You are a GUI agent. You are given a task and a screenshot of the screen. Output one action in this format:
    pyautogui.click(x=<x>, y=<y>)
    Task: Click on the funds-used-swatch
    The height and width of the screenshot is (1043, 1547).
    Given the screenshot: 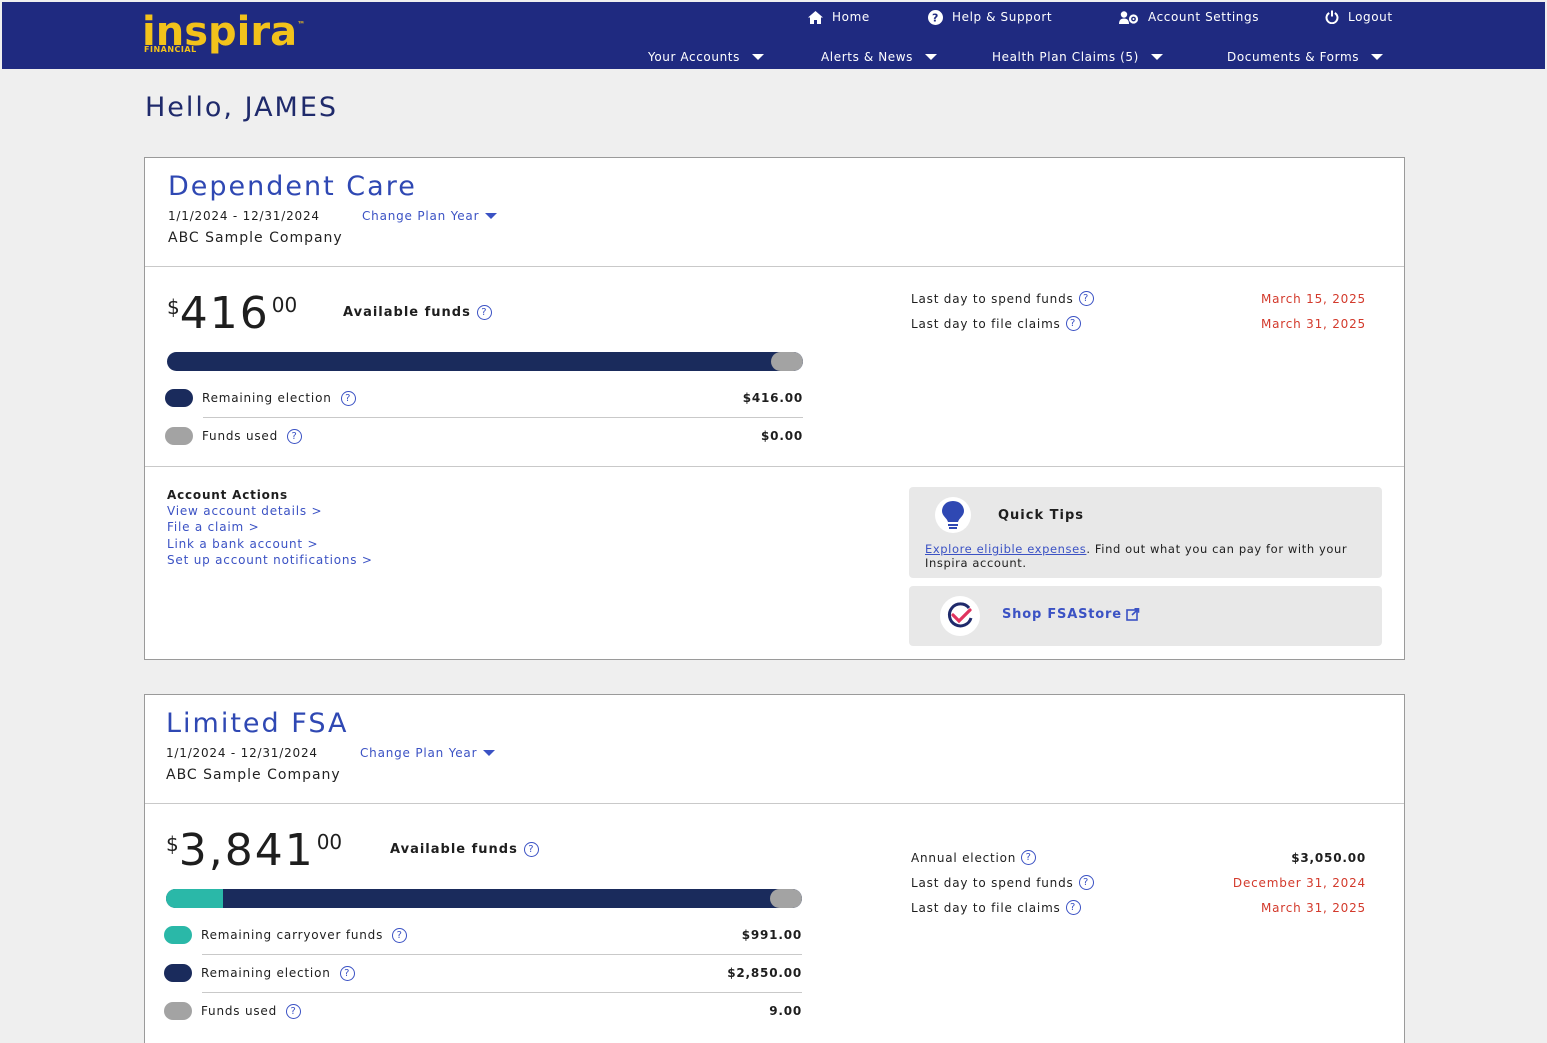 What is the action you would take?
    pyautogui.click(x=179, y=436)
    